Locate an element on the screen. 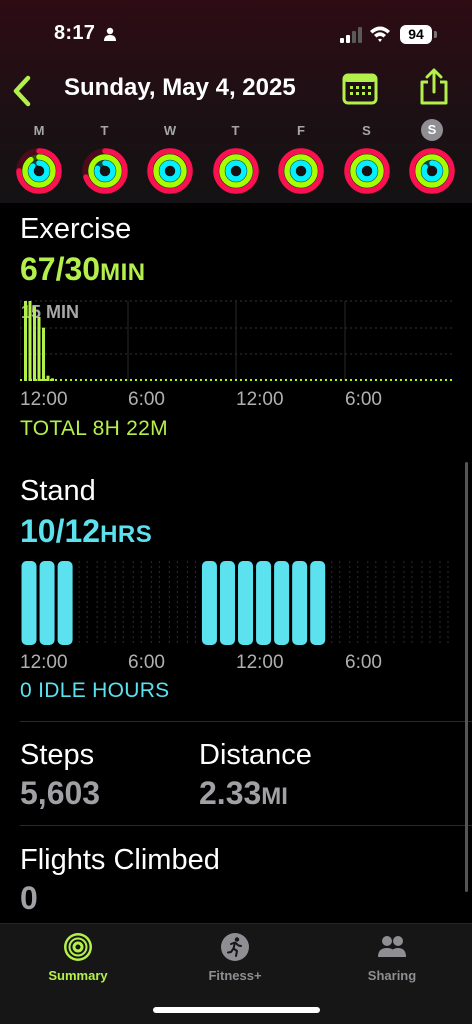 The image size is (472, 1024). steps-value: 5,603 is located at coordinates (60, 793).